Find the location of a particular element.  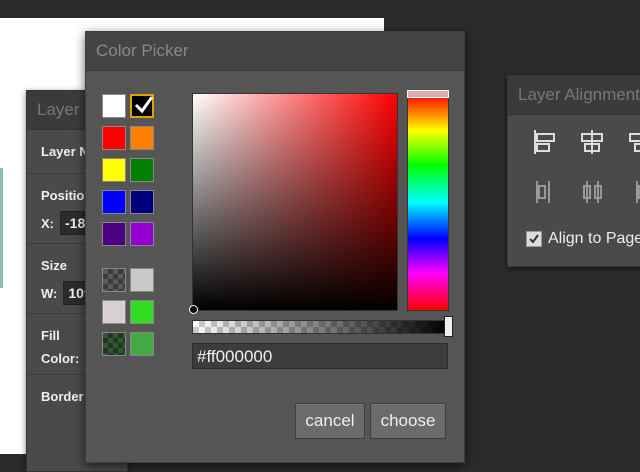

checkmark-icon is located at coordinates (534, 239).